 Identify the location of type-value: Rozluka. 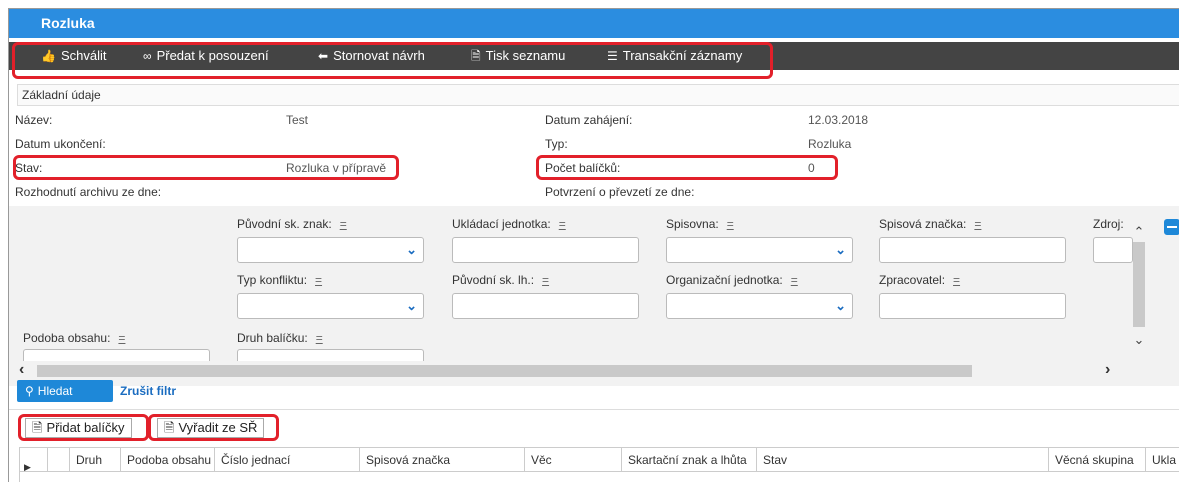
(830, 144).